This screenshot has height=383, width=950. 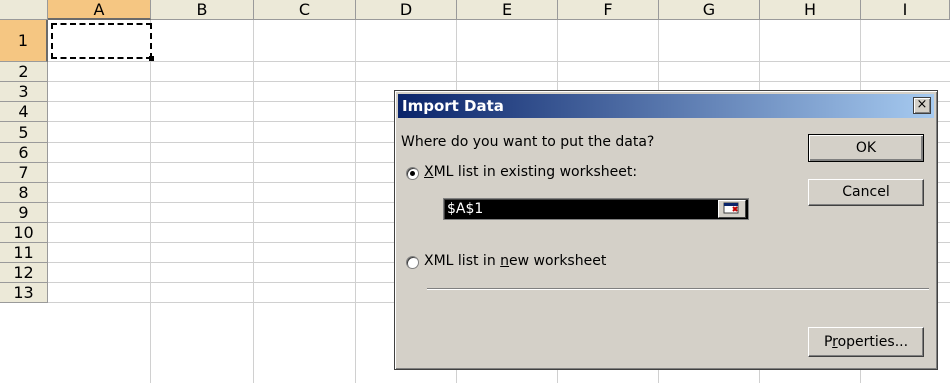 I want to click on new-worksheet-label: XML list in new worksheet, so click(x=515, y=261).